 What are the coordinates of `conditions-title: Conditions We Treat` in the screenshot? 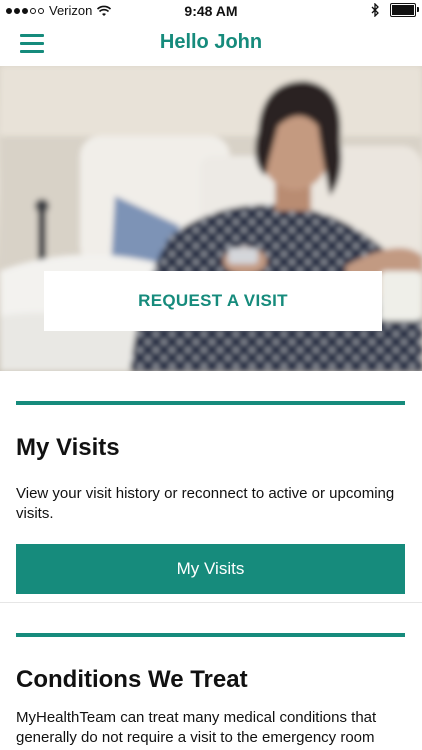 It's located at (132, 679).